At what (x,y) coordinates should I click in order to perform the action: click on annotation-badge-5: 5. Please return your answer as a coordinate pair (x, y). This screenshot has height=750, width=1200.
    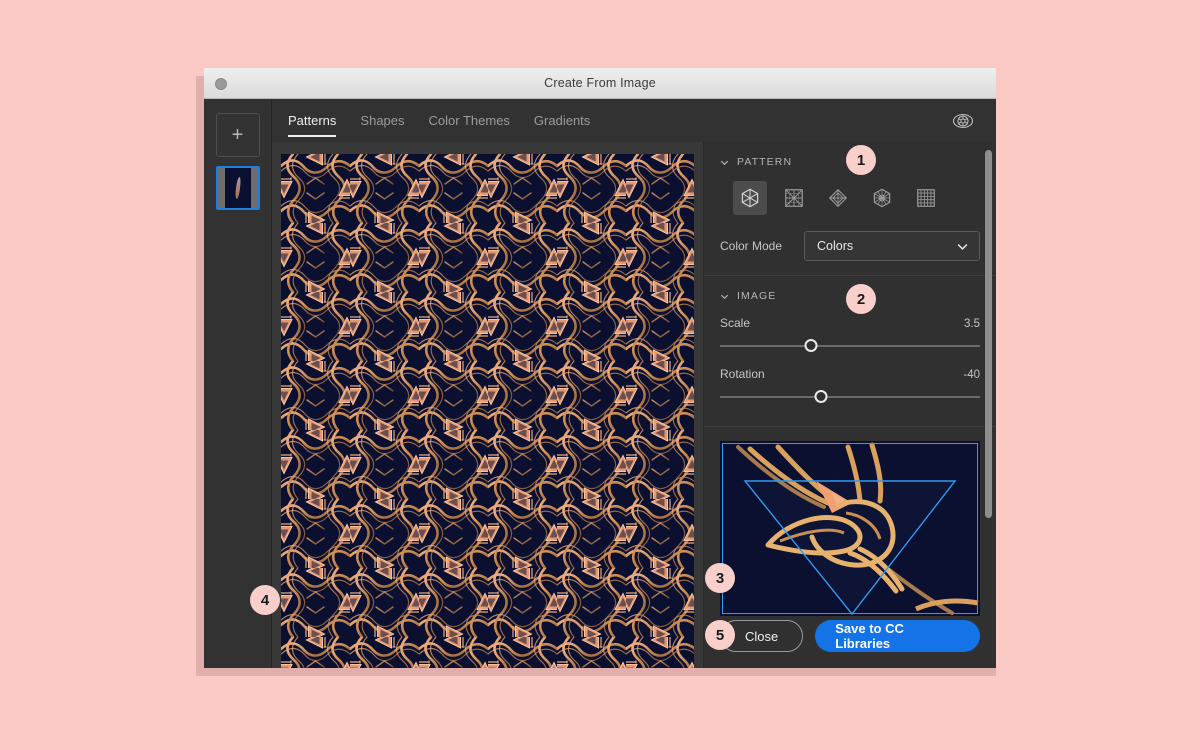
    Looking at the image, I should click on (720, 635).